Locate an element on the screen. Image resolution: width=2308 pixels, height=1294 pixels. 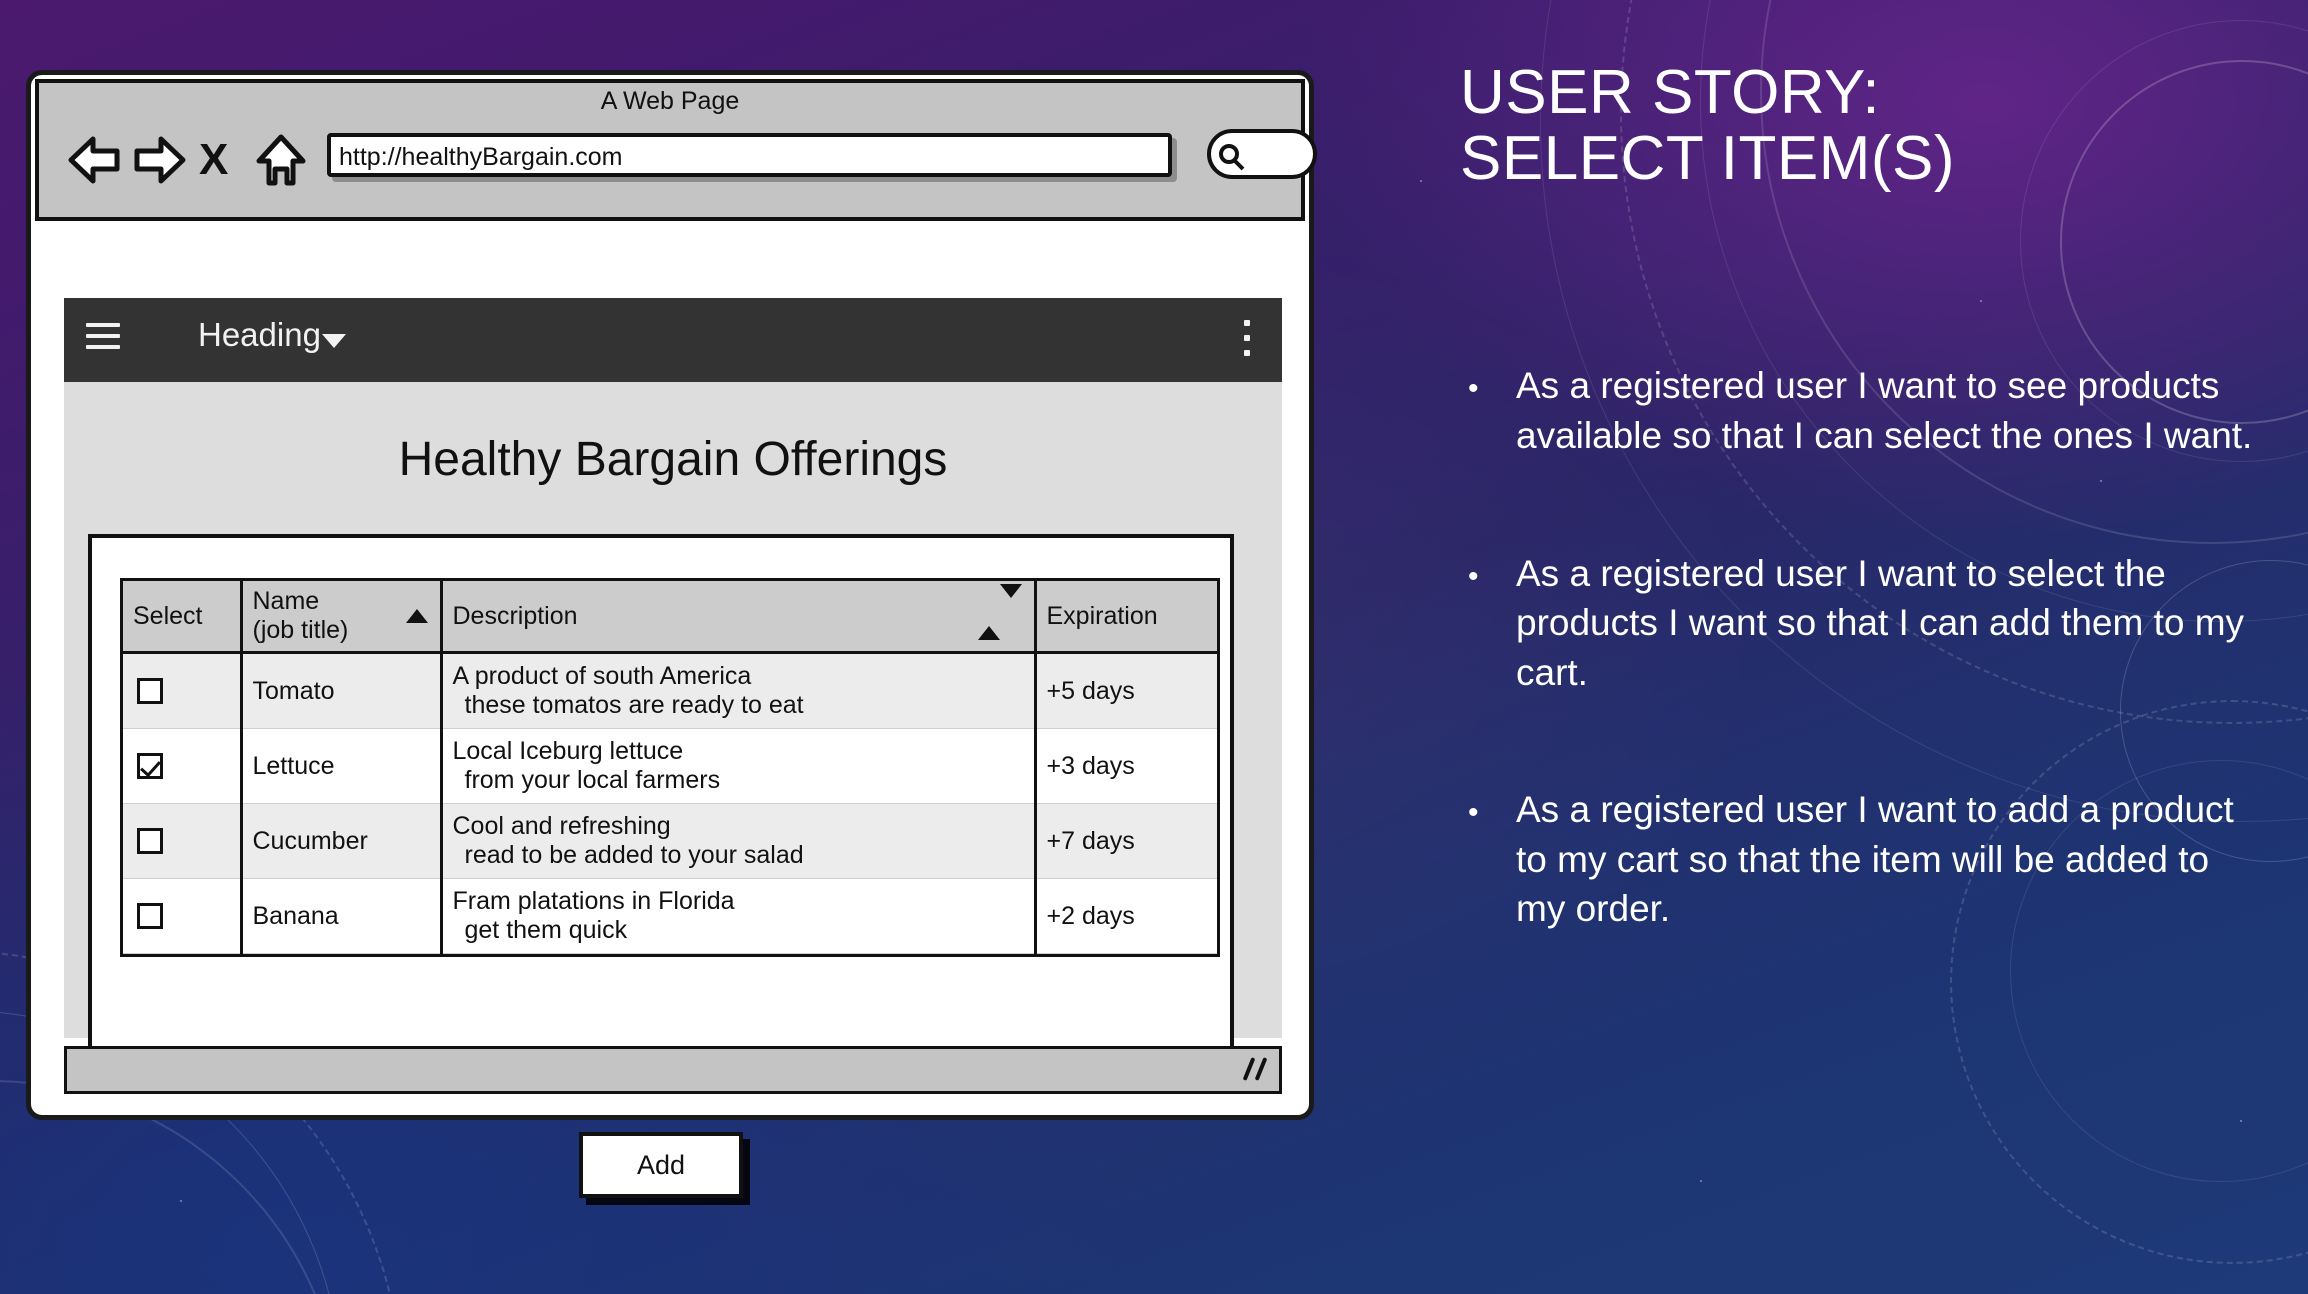
column-header-label: Name is located at coordinates (286, 601).